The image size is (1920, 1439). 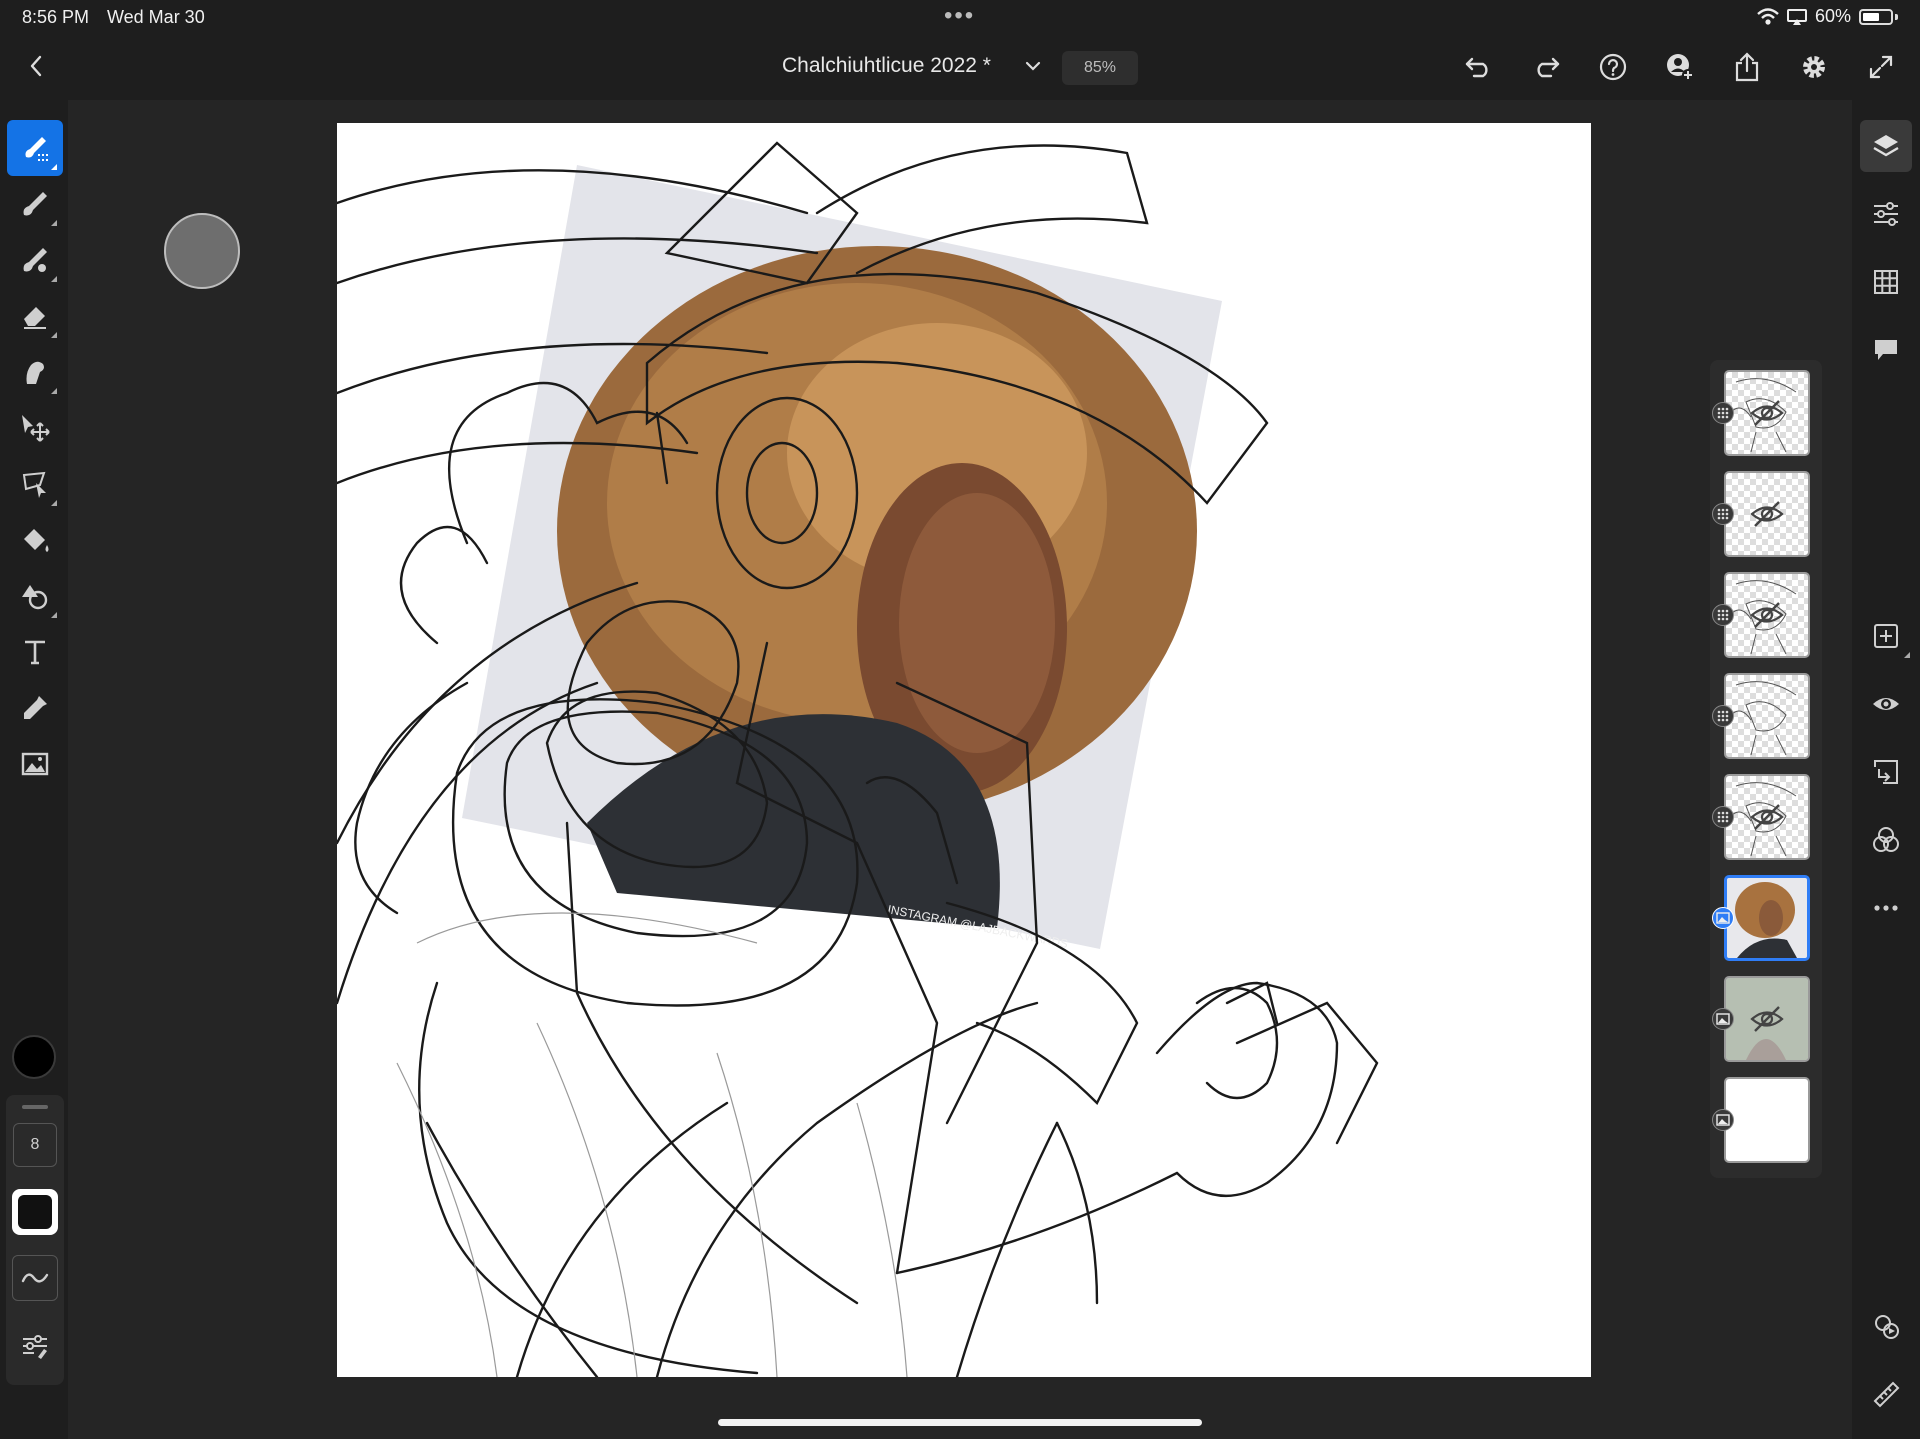 I want to click on shape-tool, so click(x=35, y=596).